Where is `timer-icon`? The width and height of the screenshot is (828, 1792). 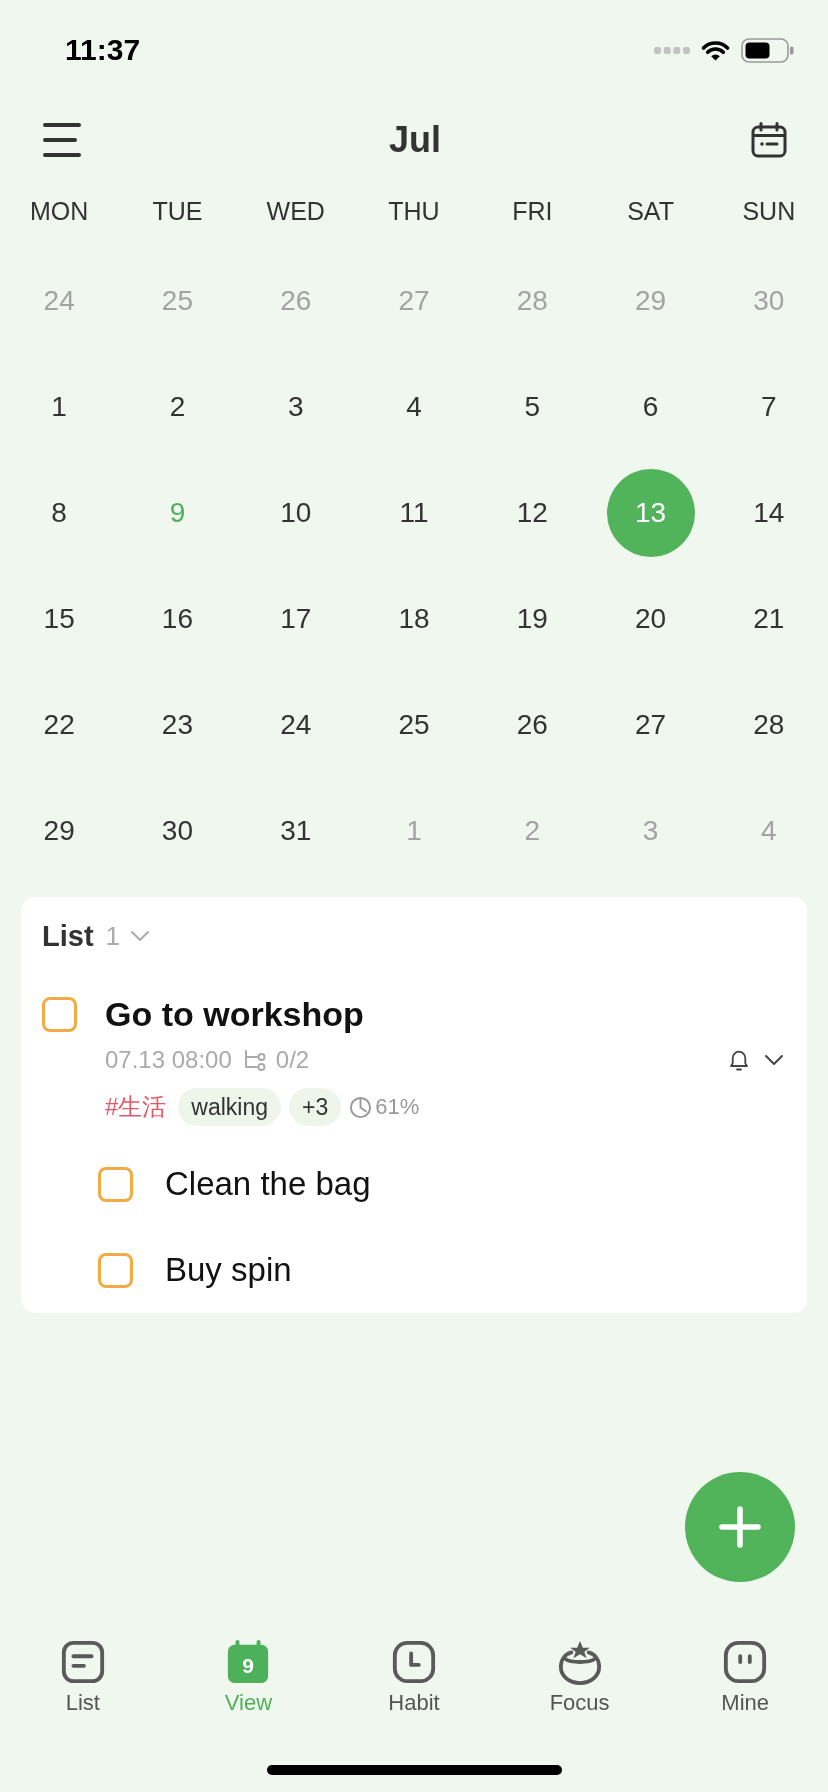
timer-icon is located at coordinates (361, 1107).